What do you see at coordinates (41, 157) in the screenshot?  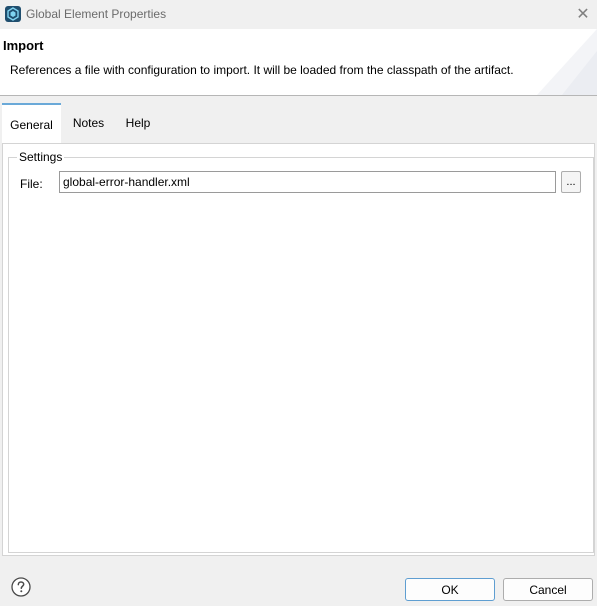 I see `settings-legend: Settings` at bounding box center [41, 157].